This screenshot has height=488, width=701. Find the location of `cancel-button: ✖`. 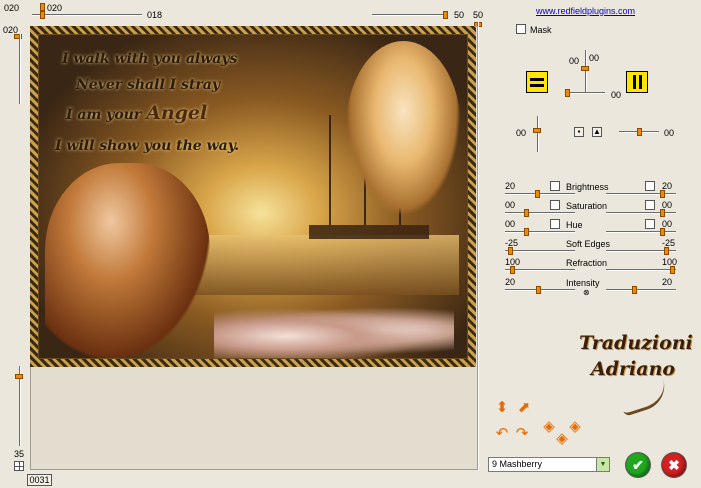

cancel-button: ✖ is located at coordinates (674, 465).